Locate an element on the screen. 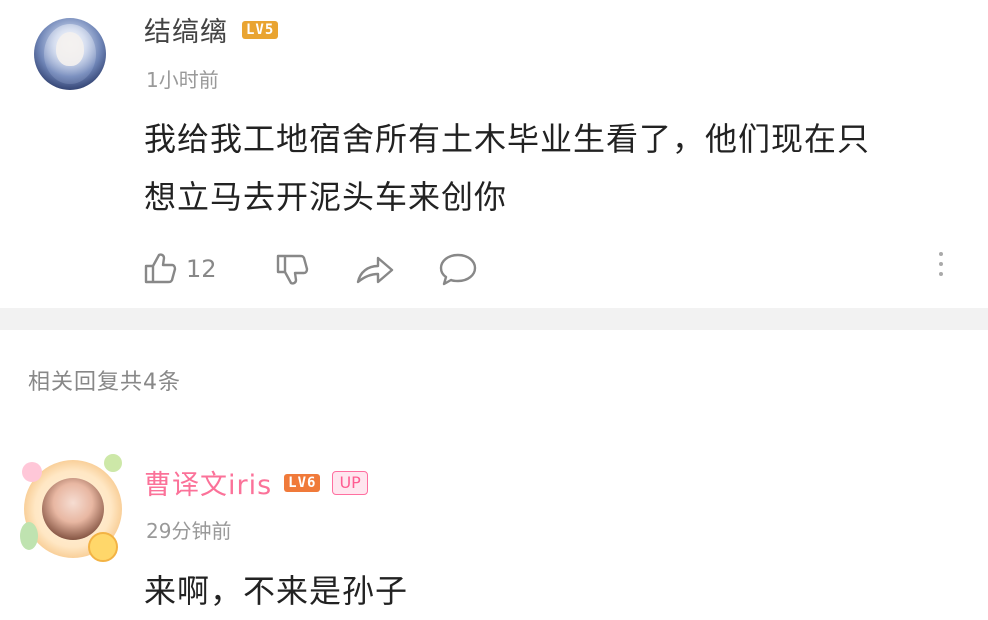  level-badge: LV5 is located at coordinates (260, 29).